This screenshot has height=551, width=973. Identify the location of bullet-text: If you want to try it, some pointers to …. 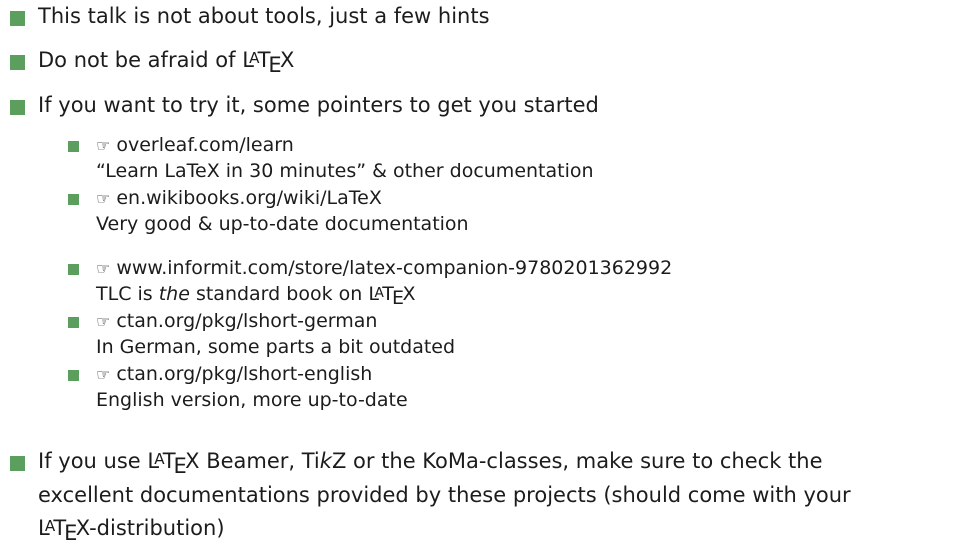
(318, 105).